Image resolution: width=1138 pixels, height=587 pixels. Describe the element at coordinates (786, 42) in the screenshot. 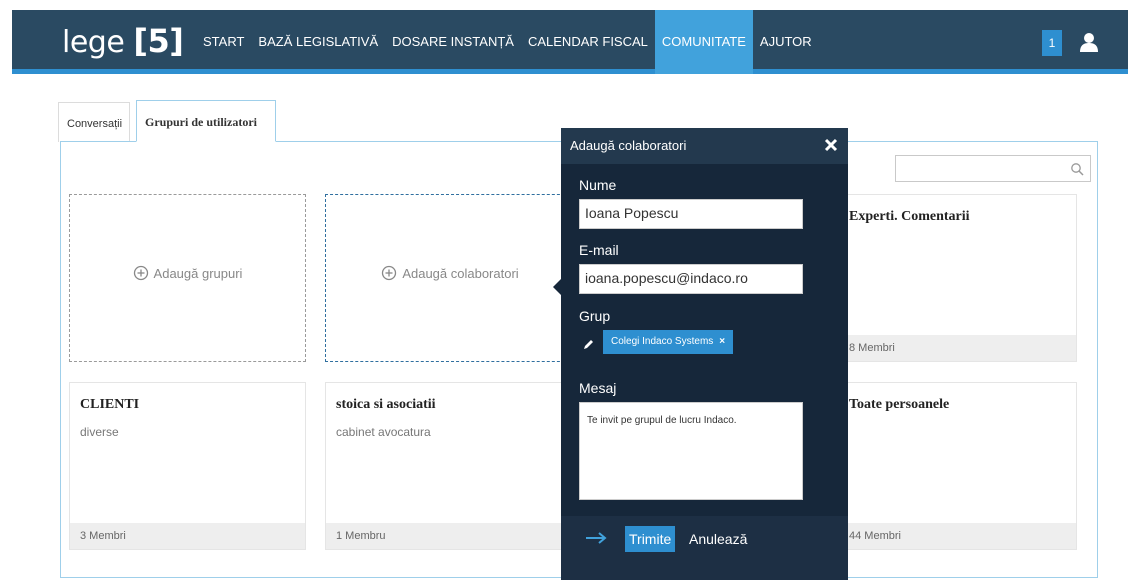

I see `menu-item-ajutor: AJUTOR` at that location.